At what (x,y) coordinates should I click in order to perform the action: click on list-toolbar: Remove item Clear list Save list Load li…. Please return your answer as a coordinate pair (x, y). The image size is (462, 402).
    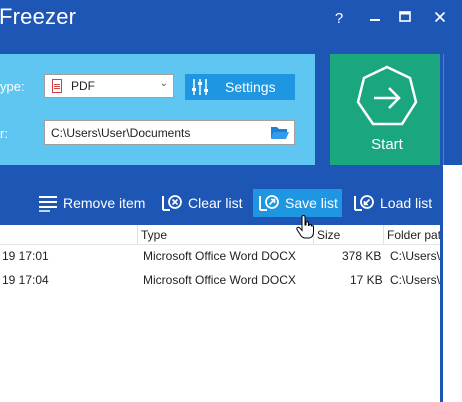
    Looking at the image, I should click on (220, 202).